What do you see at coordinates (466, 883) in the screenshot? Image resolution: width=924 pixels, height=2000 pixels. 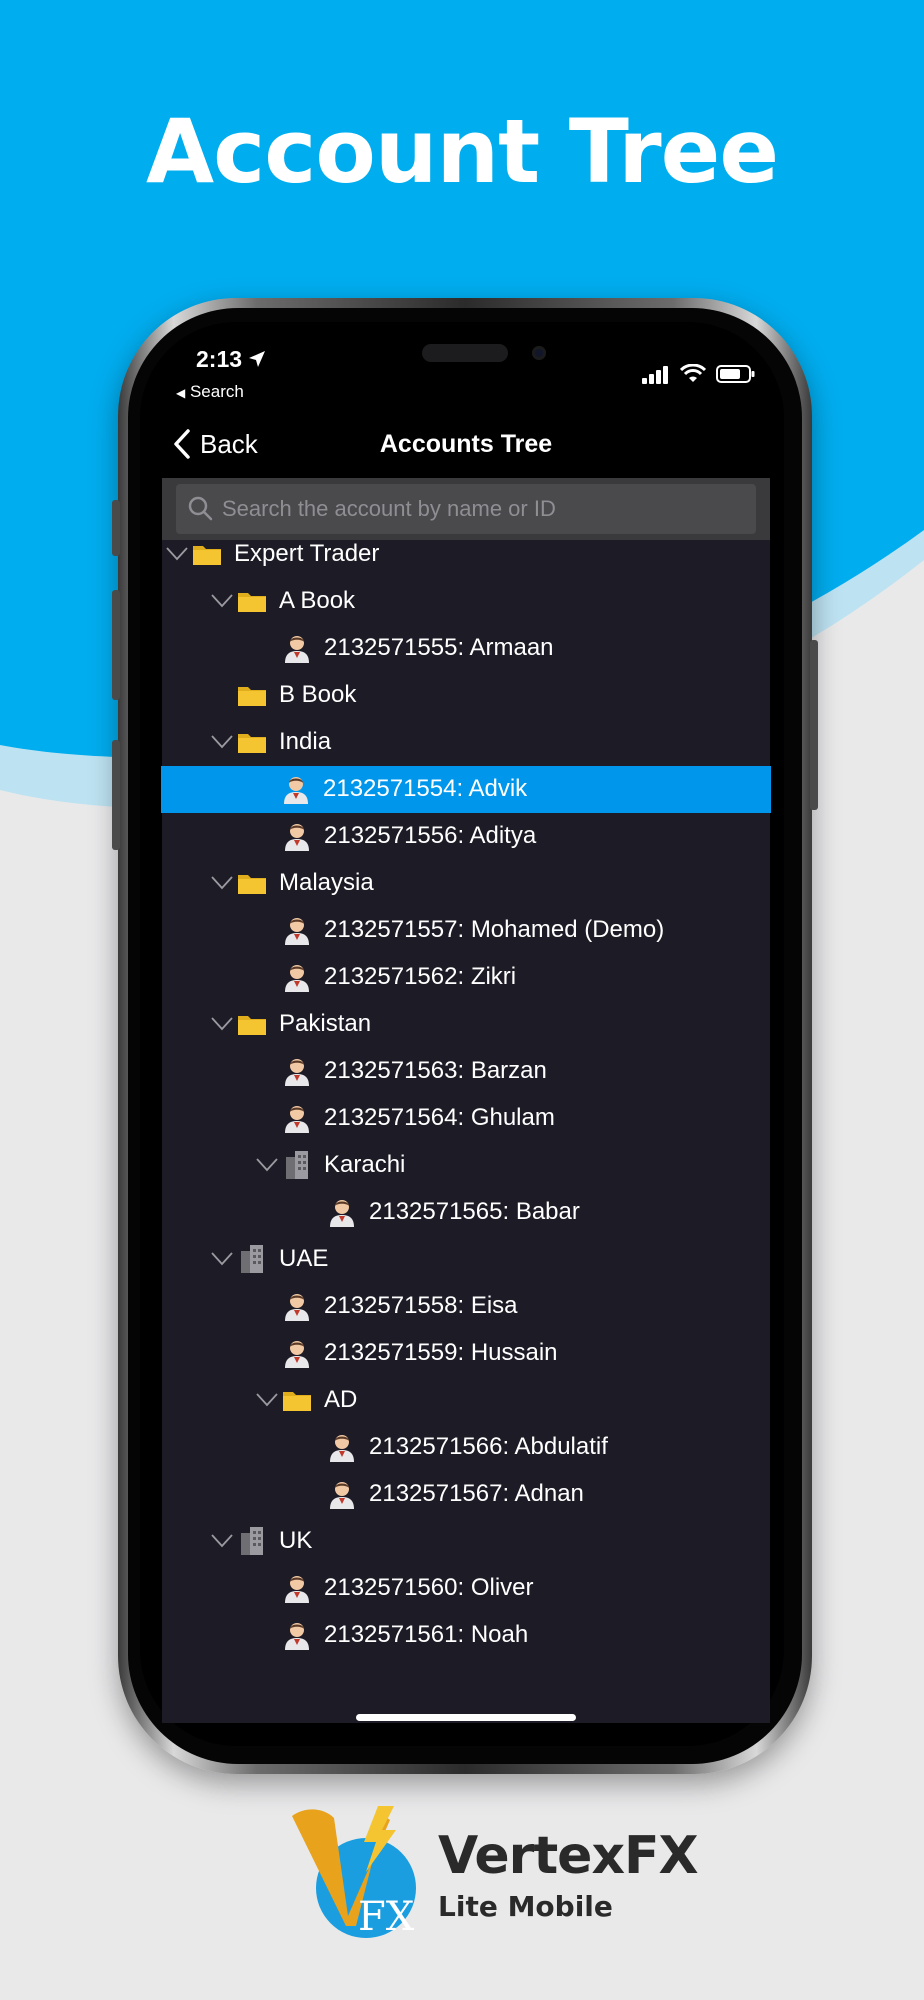 I see `group-row: Malaysia` at bounding box center [466, 883].